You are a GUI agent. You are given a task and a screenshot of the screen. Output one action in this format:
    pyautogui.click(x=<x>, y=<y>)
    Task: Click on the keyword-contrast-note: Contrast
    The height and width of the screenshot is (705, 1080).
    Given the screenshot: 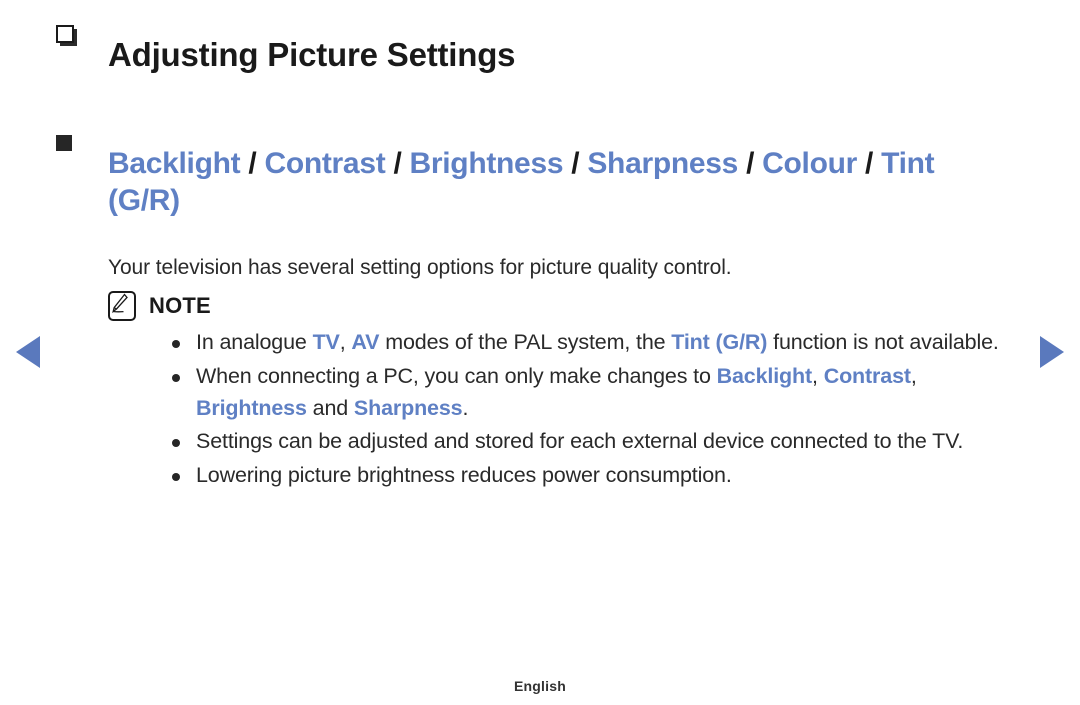 What is the action you would take?
    pyautogui.click(x=867, y=376)
    